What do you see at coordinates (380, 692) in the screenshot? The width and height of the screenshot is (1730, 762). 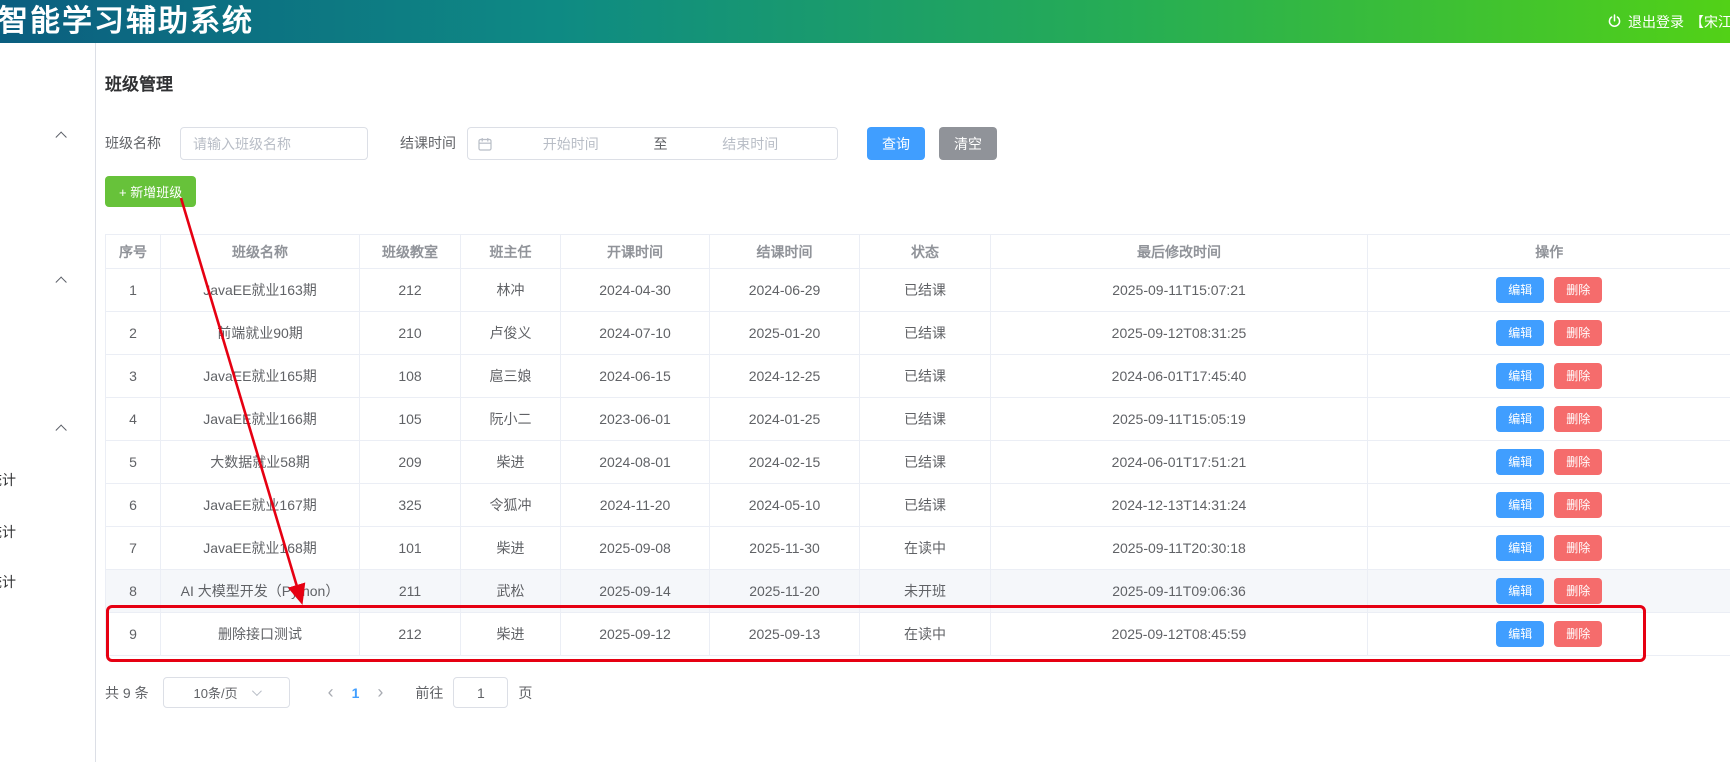 I see `next-page-button: ›` at bounding box center [380, 692].